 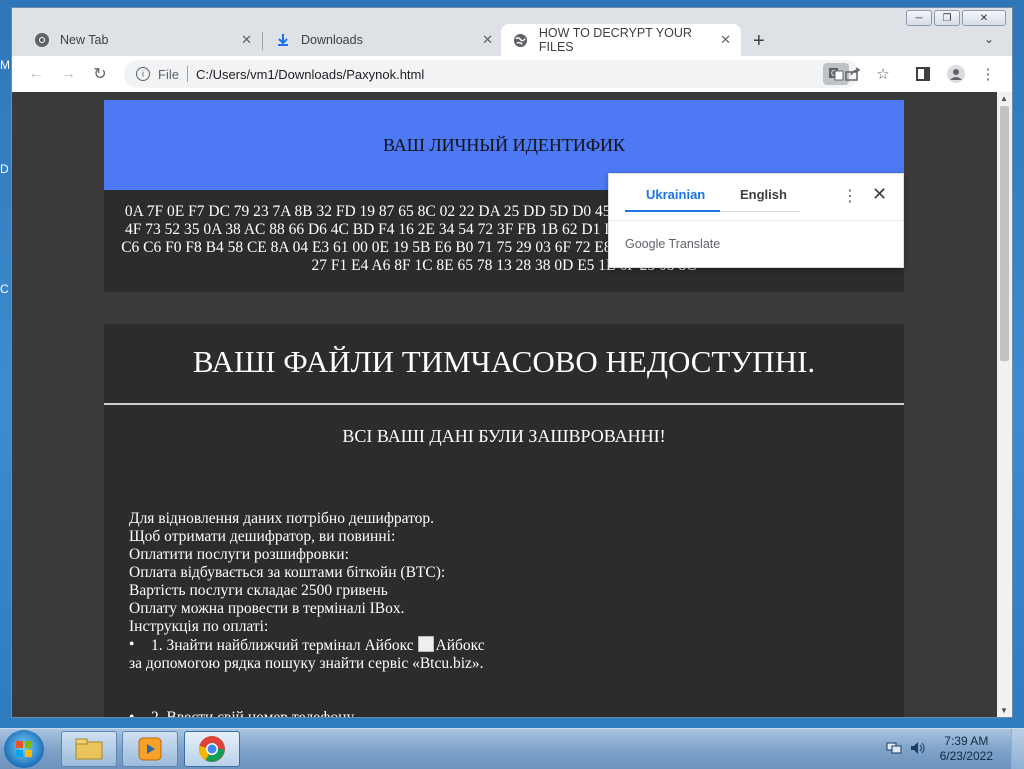 What do you see at coordinates (923, 74) in the screenshot?
I see `side-panel-icon` at bounding box center [923, 74].